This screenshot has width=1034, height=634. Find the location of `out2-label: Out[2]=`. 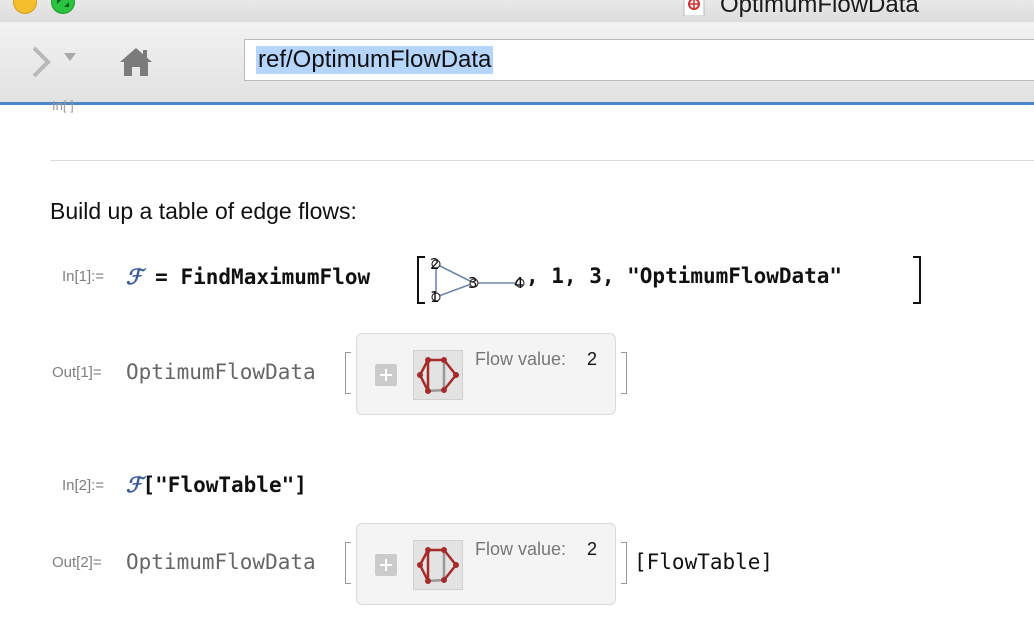

out2-label: Out[2]= is located at coordinates (77, 562).